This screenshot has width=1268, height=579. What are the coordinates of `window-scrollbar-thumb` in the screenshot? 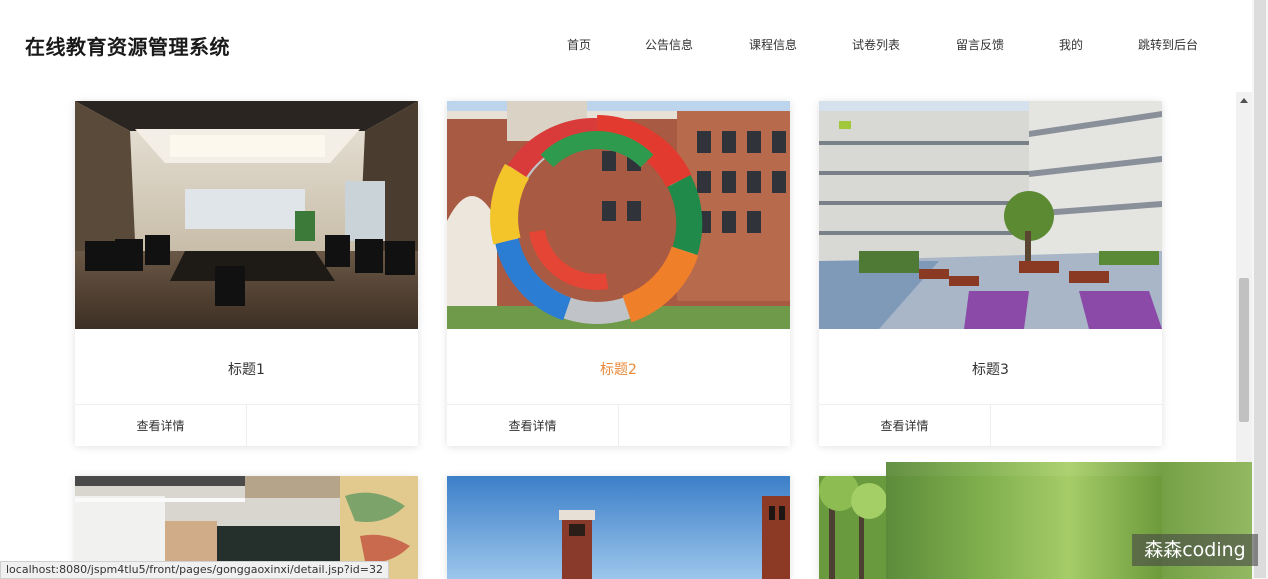 It's located at (1260, 289).